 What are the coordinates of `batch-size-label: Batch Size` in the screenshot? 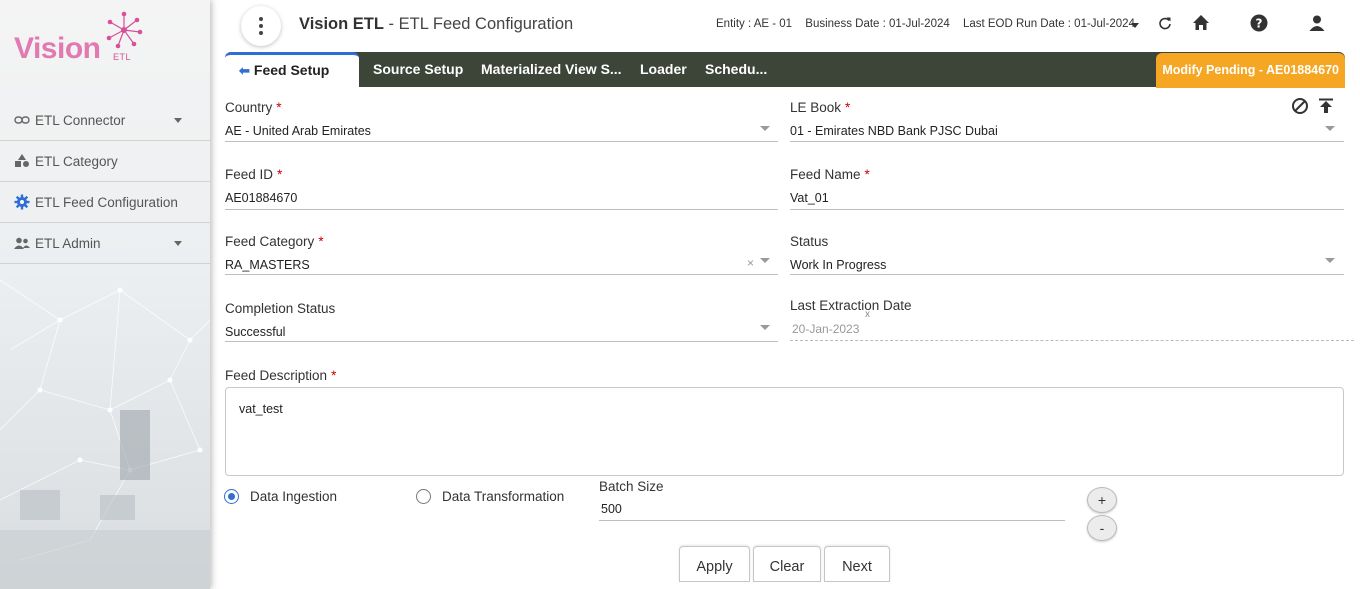 It's located at (631, 486).